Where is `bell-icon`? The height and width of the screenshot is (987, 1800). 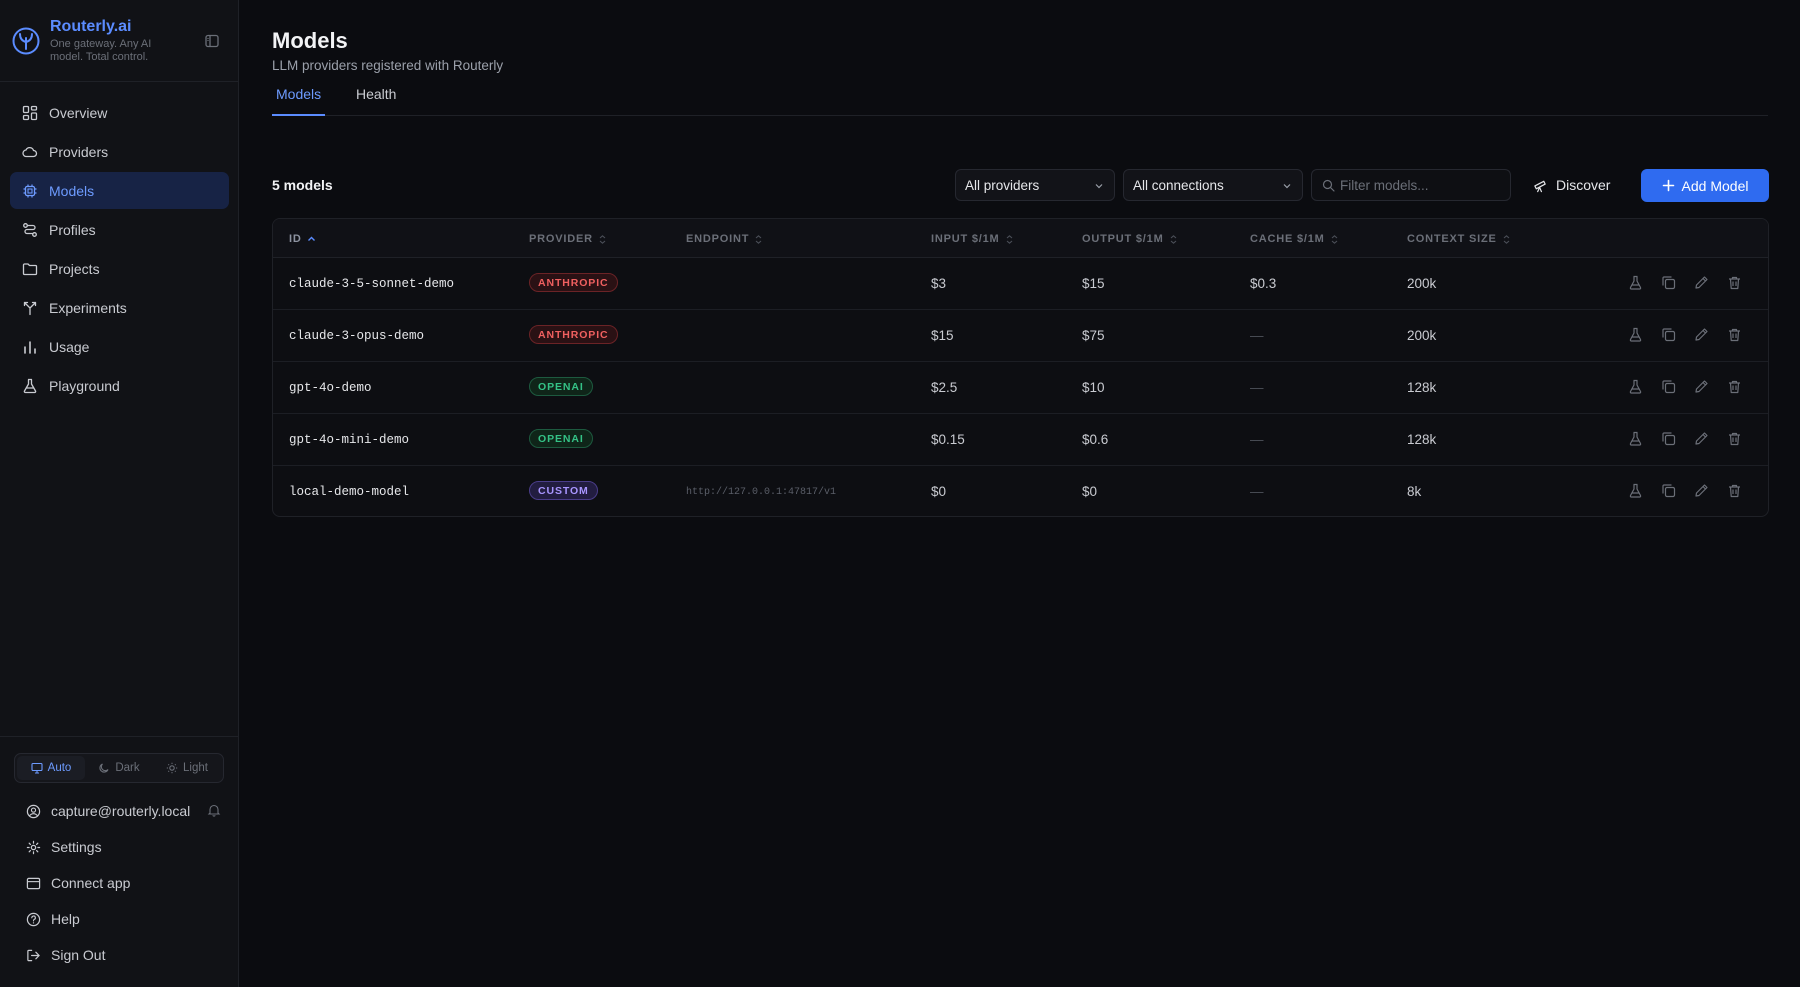
bell-icon is located at coordinates (214, 810).